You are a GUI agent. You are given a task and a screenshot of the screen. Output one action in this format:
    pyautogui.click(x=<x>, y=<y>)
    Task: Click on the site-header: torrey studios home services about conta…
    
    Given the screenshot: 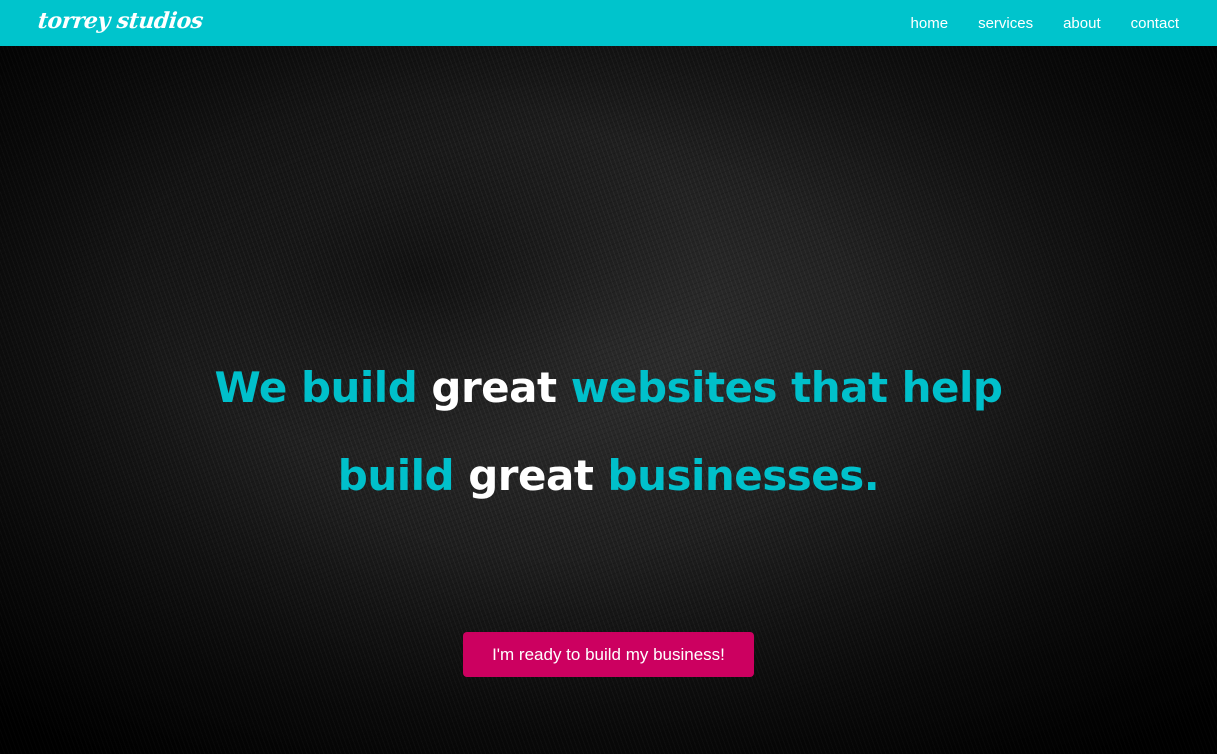 What is the action you would take?
    pyautogui.click(x=608, y=23)
    